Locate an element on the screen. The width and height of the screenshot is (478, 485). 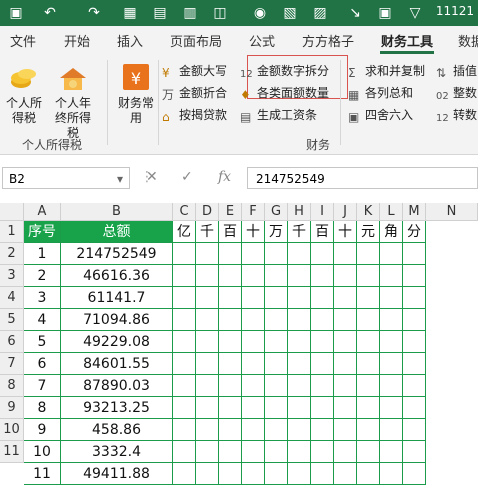
select-all-corner is located at coordinates (12, 212).